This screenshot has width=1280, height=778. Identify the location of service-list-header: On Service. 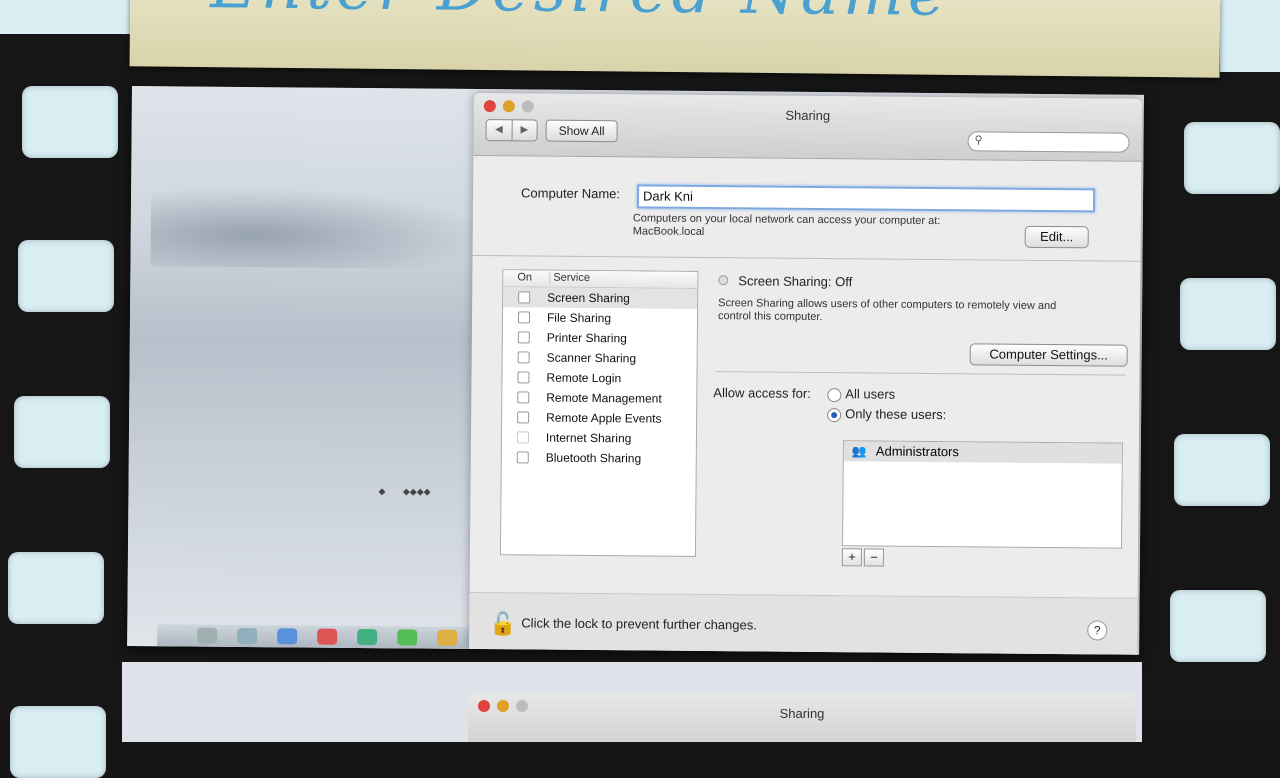
(600, 279).